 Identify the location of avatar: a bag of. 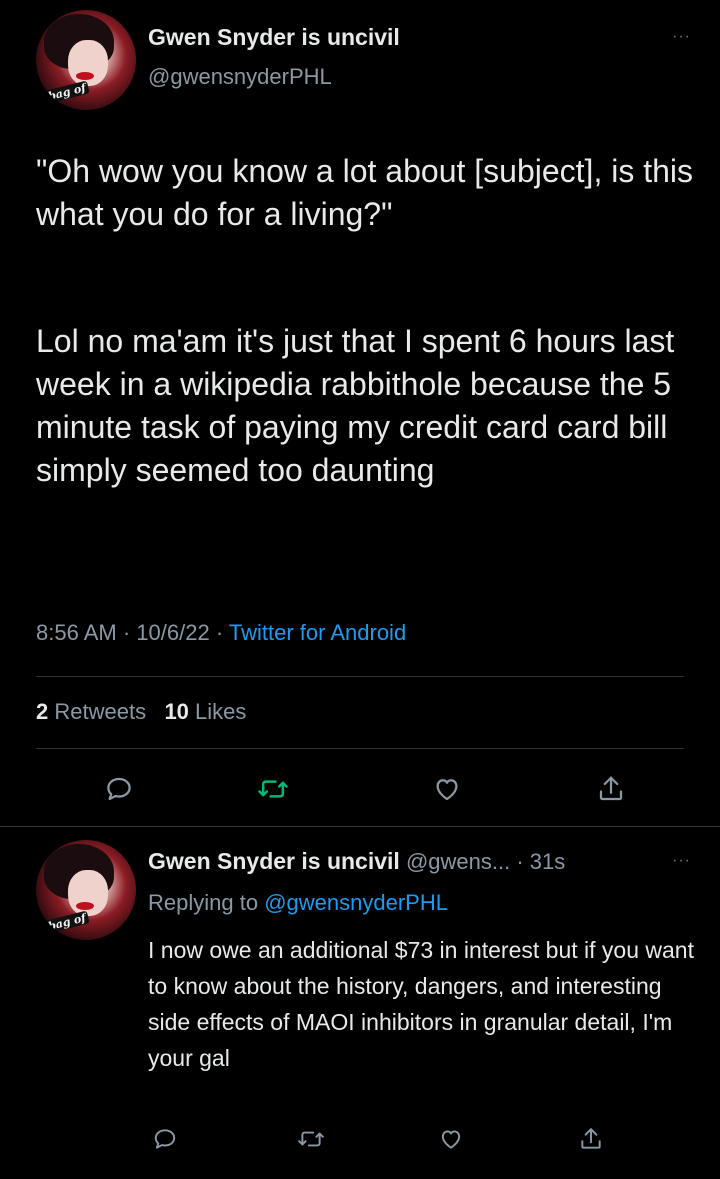
(86, 60).